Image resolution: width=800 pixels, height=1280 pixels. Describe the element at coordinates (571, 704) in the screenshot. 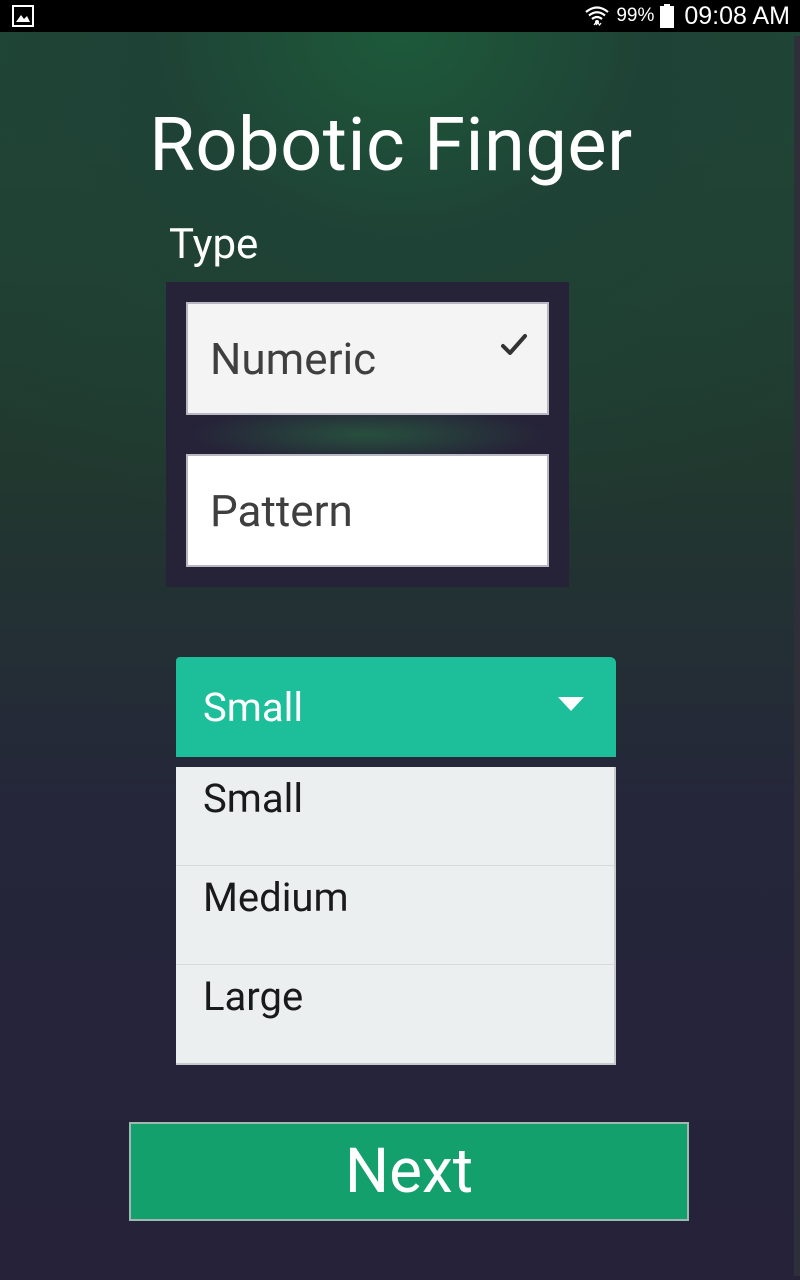

I see `caret-down-icon` at that location.